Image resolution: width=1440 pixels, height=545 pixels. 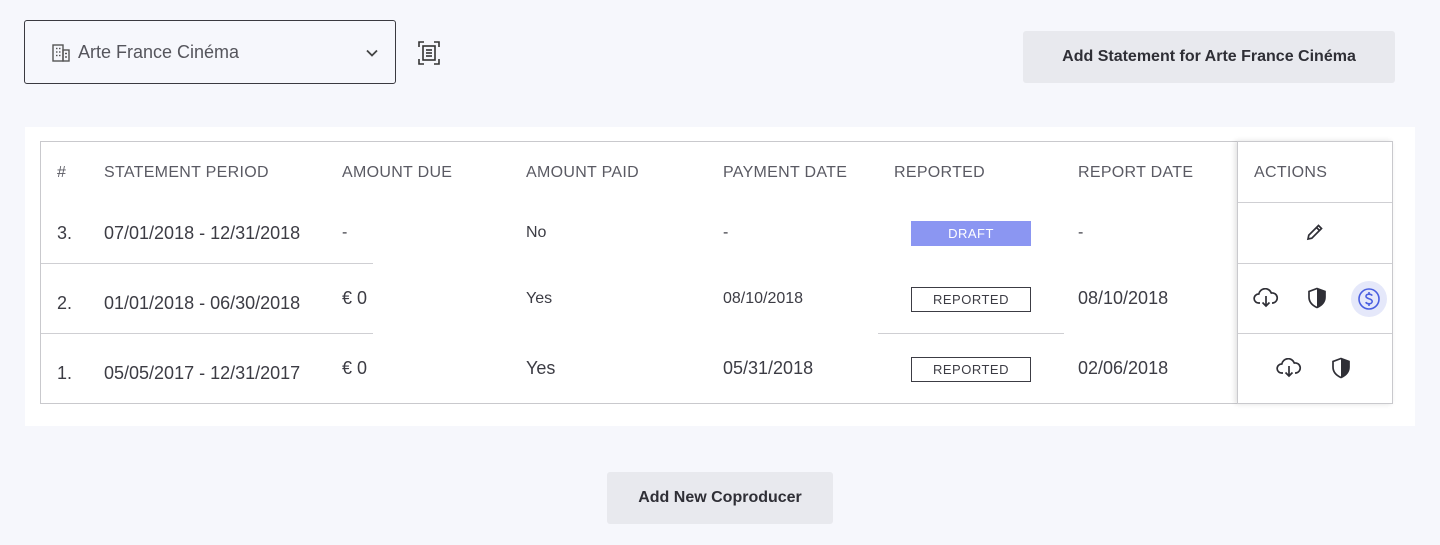 I want to click on building-icon, so click(x=61, y=55).